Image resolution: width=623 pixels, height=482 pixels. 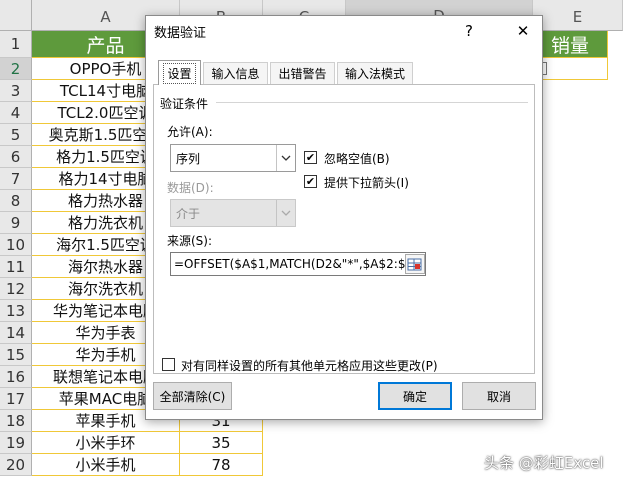 I want to click on product-cell: 小米手机, so click(x=106, y=465).